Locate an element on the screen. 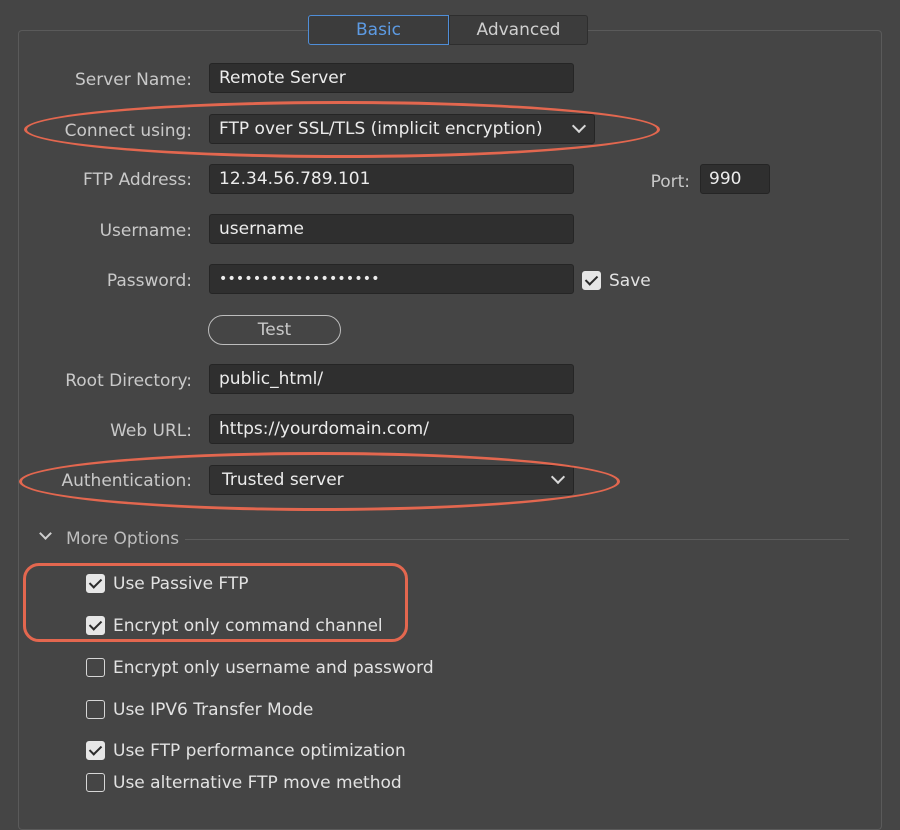  connect-using-label: Connect using: is located at coordinates (128, 131).